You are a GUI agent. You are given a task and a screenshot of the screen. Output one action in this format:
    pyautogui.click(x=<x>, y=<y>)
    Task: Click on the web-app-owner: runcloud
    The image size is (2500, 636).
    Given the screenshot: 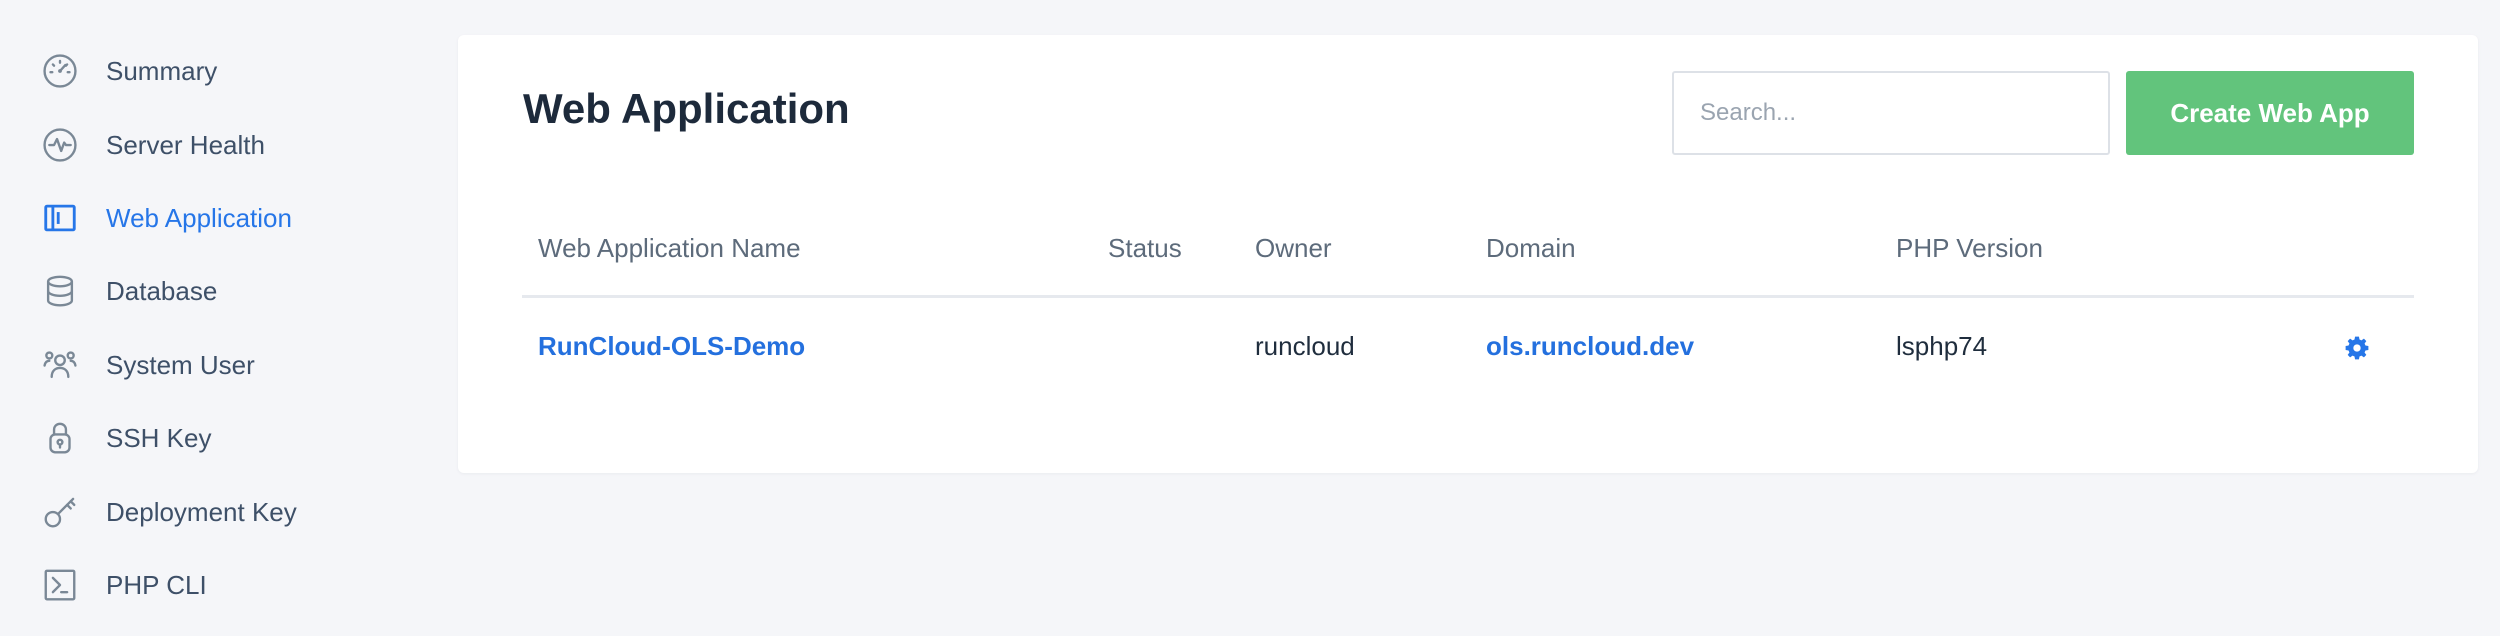 What is the action you would take?
    pyautogui.click(x=1305, y=346)
    